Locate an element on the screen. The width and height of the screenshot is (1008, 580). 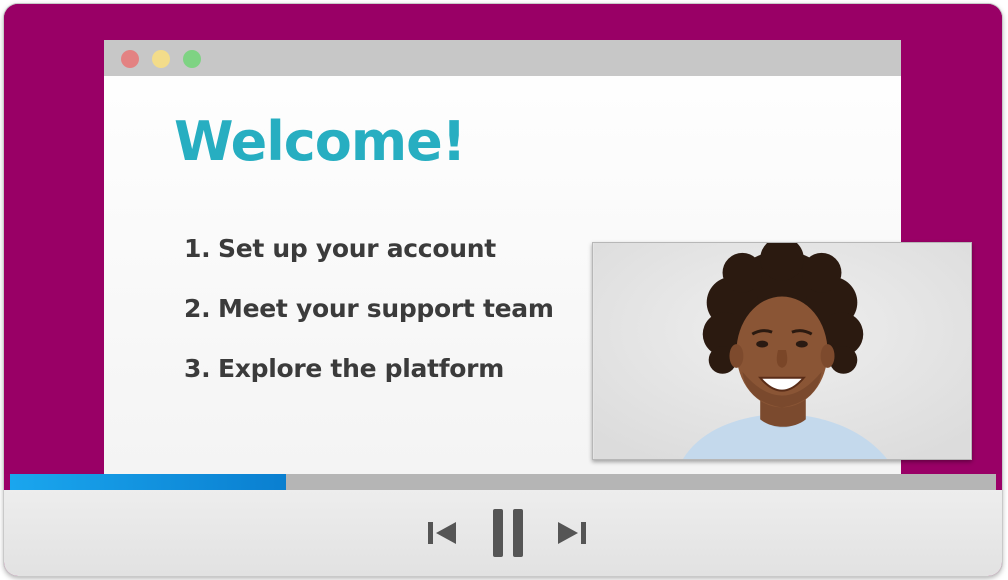
agenda-text: Explore the platform is located at coordinates (361, 368).